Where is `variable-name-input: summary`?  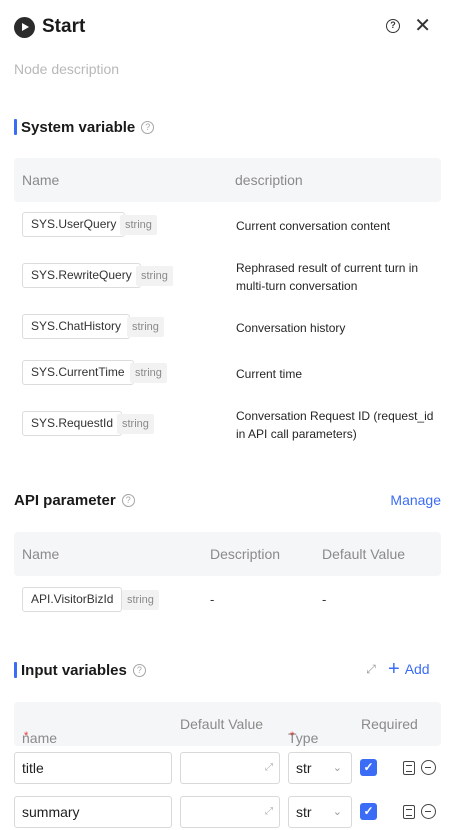 variable-name-input: summary is located at coordinates (93, 812).